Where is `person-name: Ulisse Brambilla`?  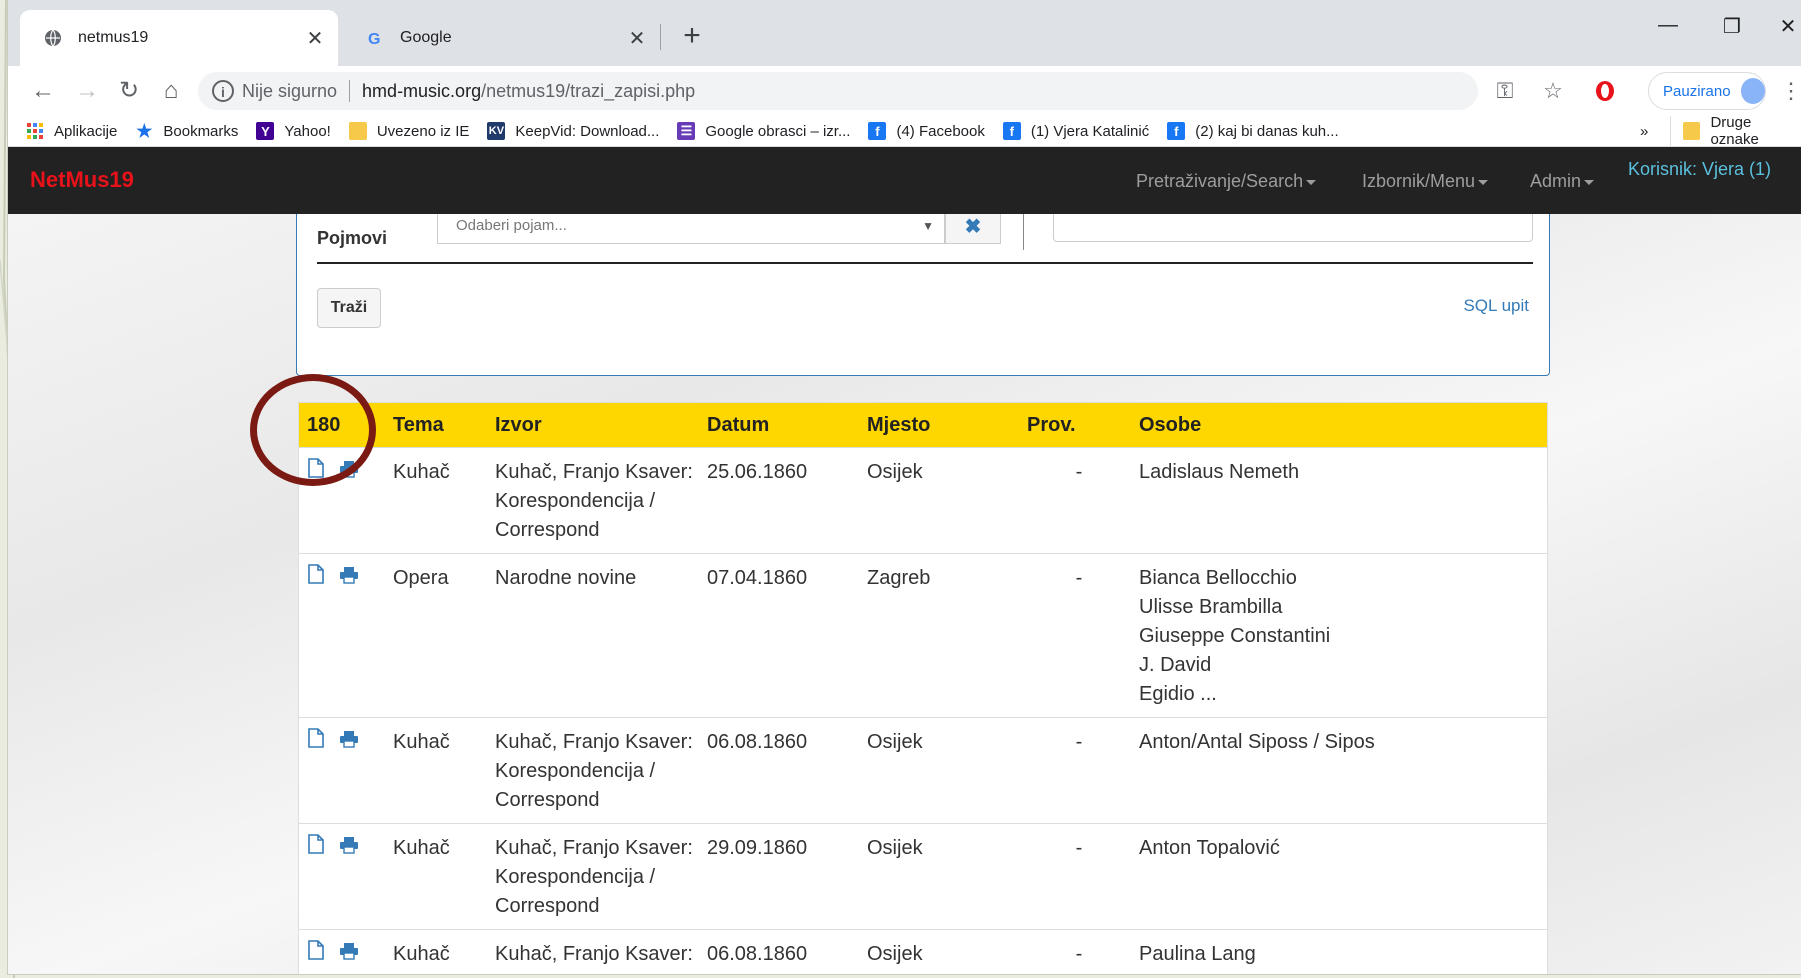
person-name: Ulisse Brambilla is located at coordinates (1211, 607).